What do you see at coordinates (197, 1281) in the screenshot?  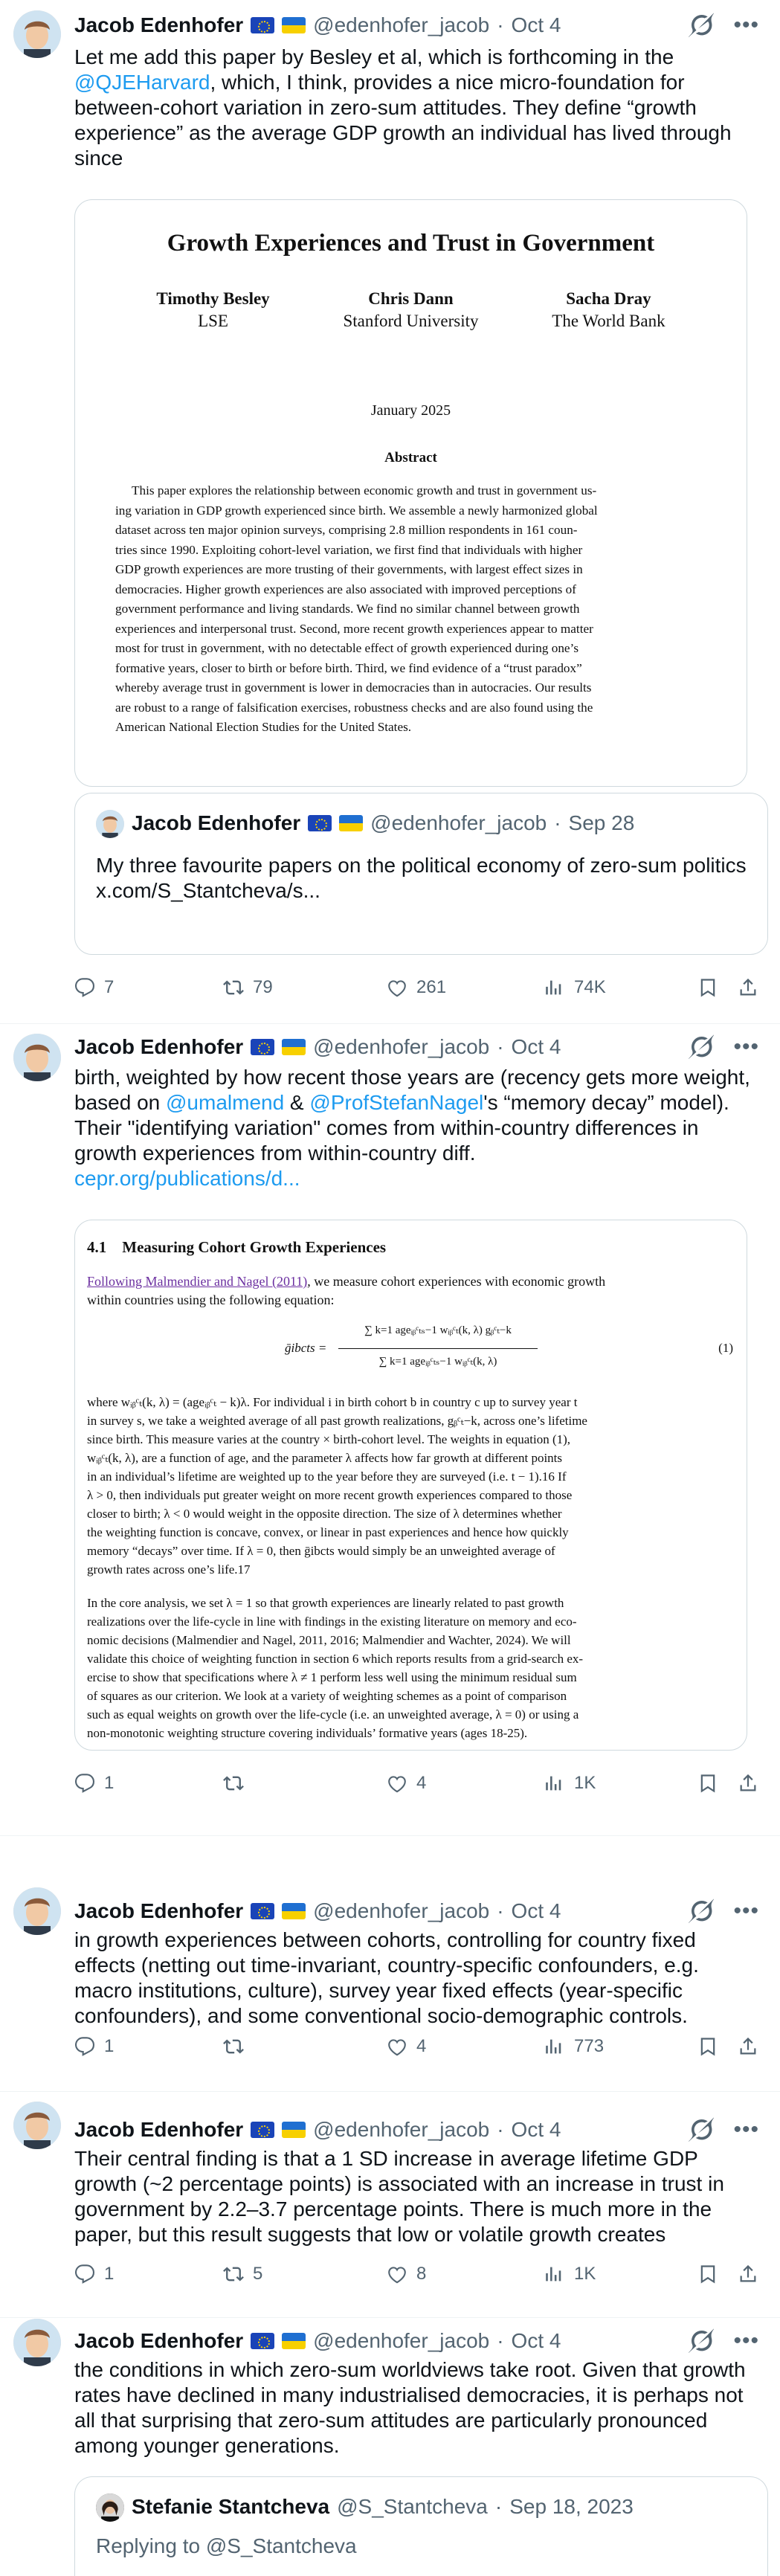 I see `citation-link: Following Malmendier and Nagel (2011)` at bounding box center [197, 1281].